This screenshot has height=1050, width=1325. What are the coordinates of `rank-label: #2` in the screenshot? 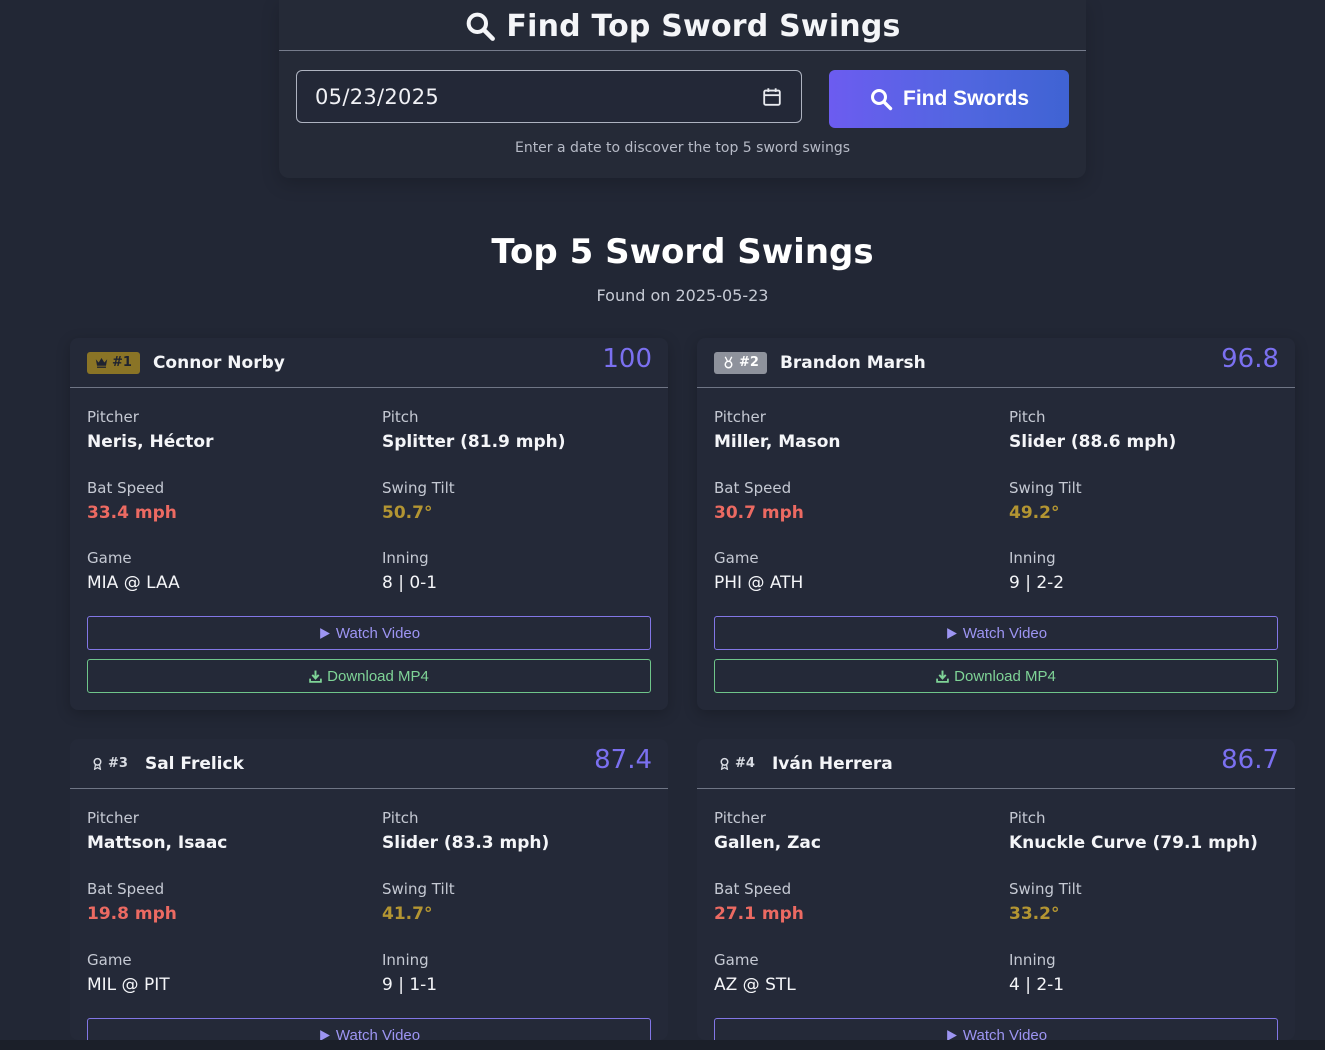 It's located at (749, 362).